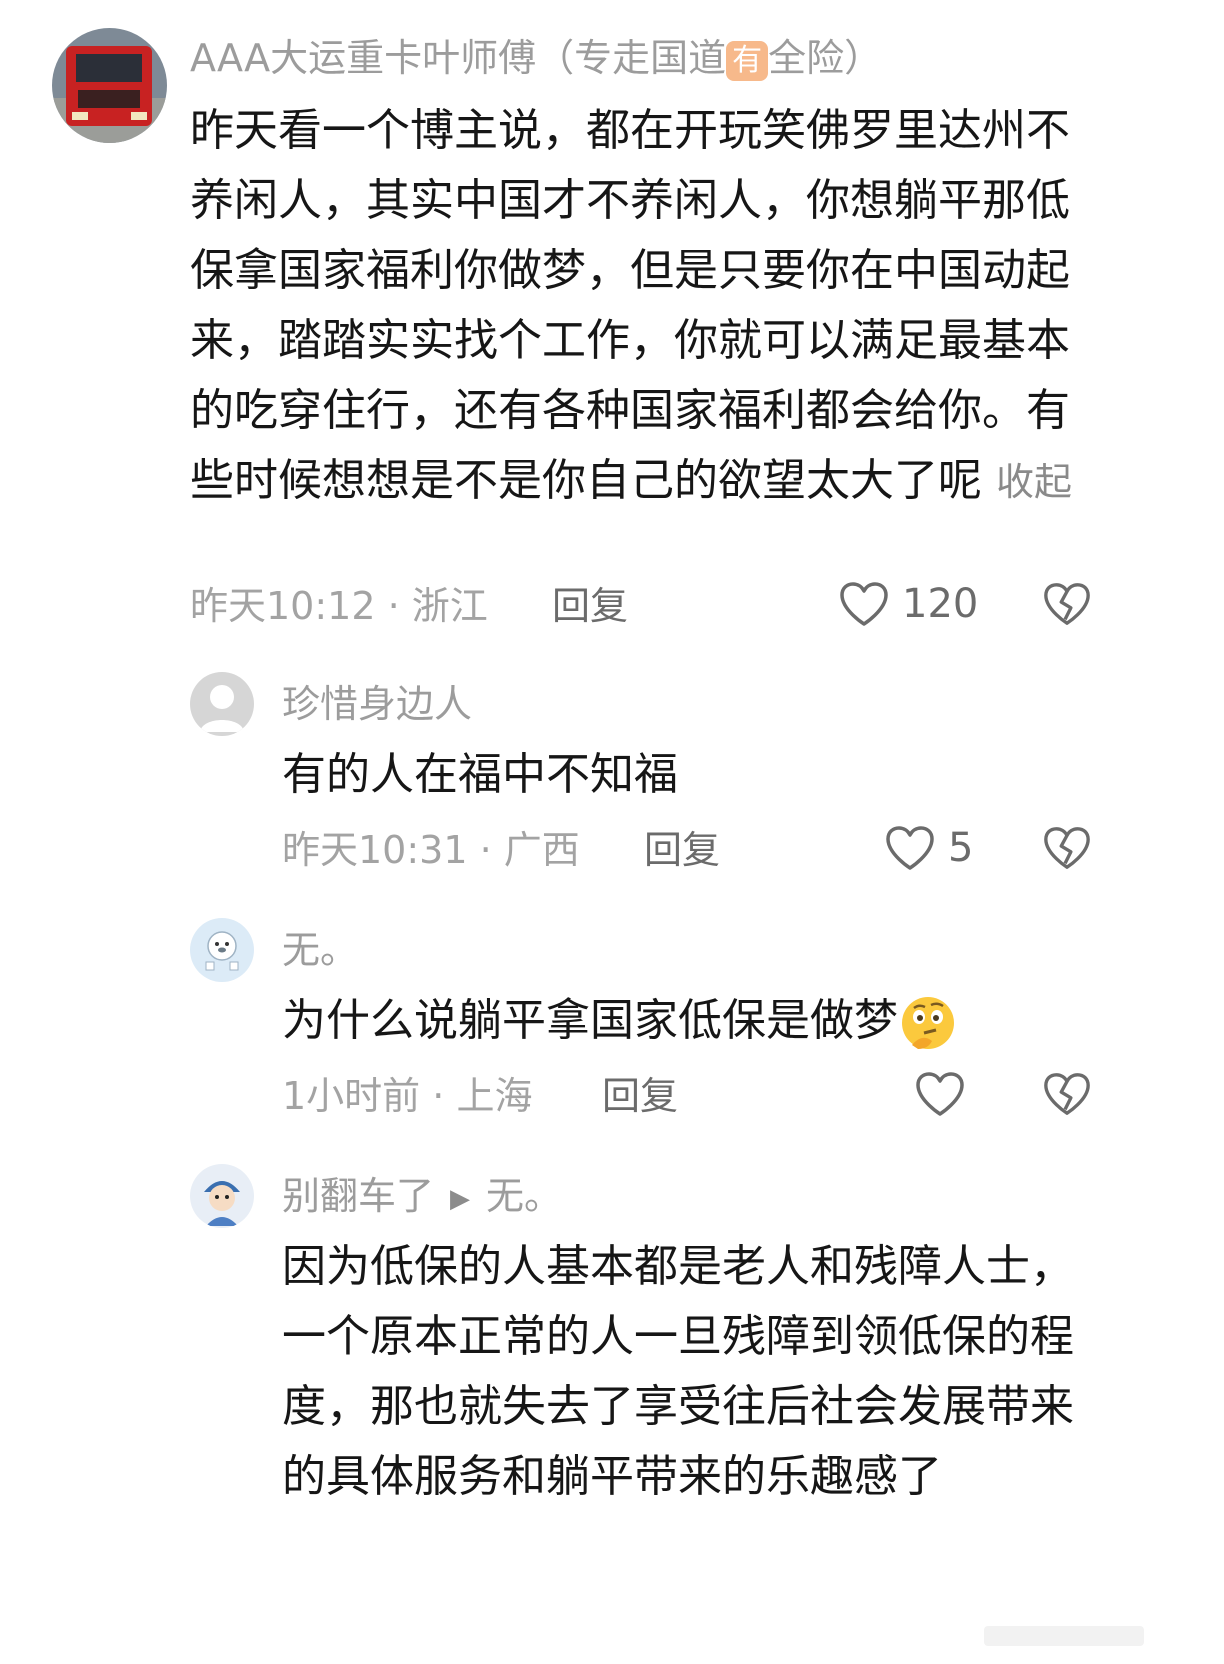 The image size is (1224, 1664). I want to click on comment-meta: 昨天10:31 · 广西, so click(431, 850).